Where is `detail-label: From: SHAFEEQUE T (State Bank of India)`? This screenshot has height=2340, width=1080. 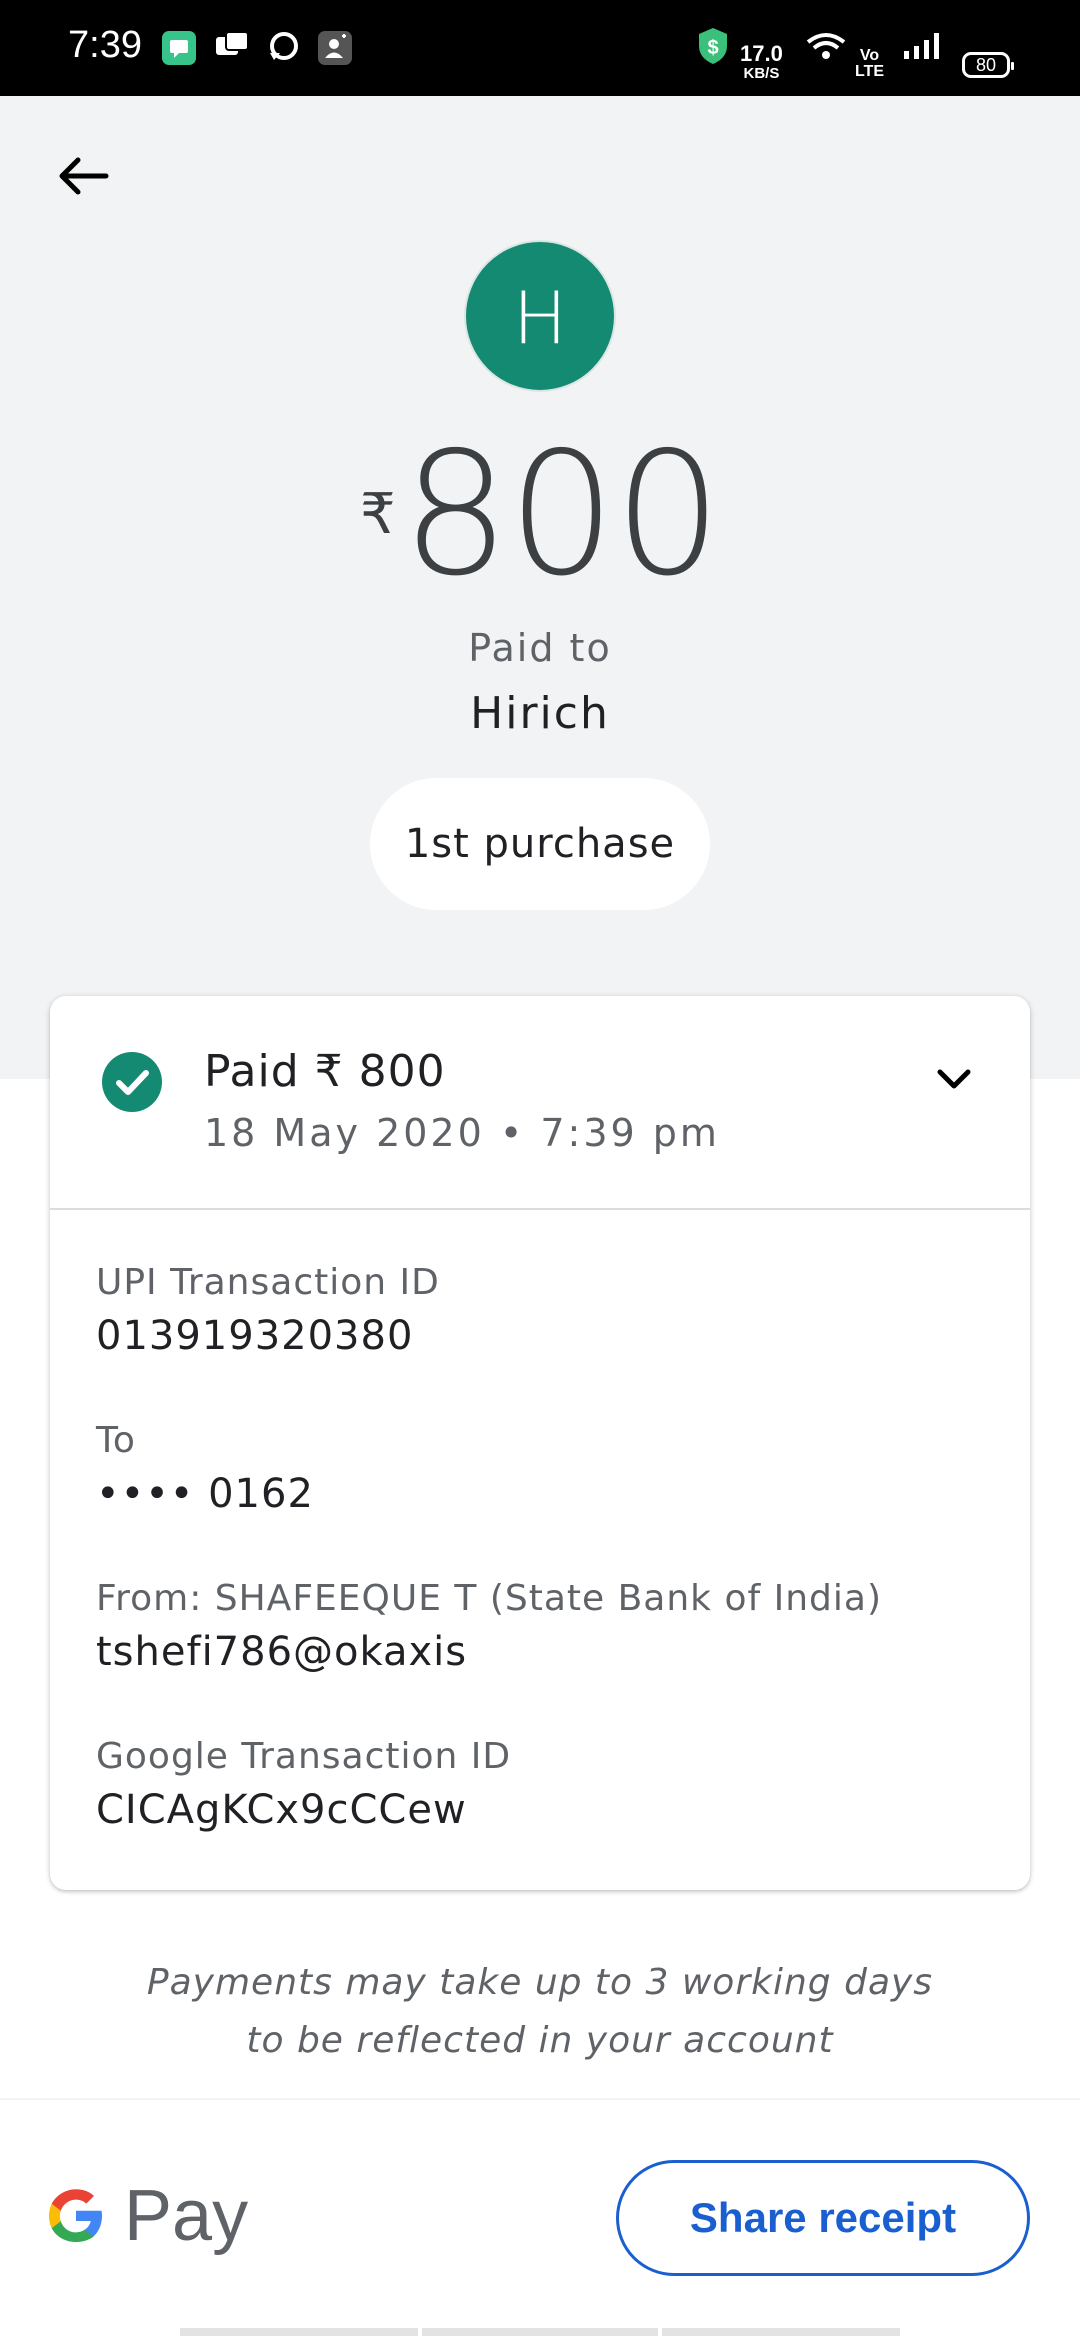
detail-label: From: SHAFEEQUE T (State Bank of India) is located at coordinates (489, 1598).